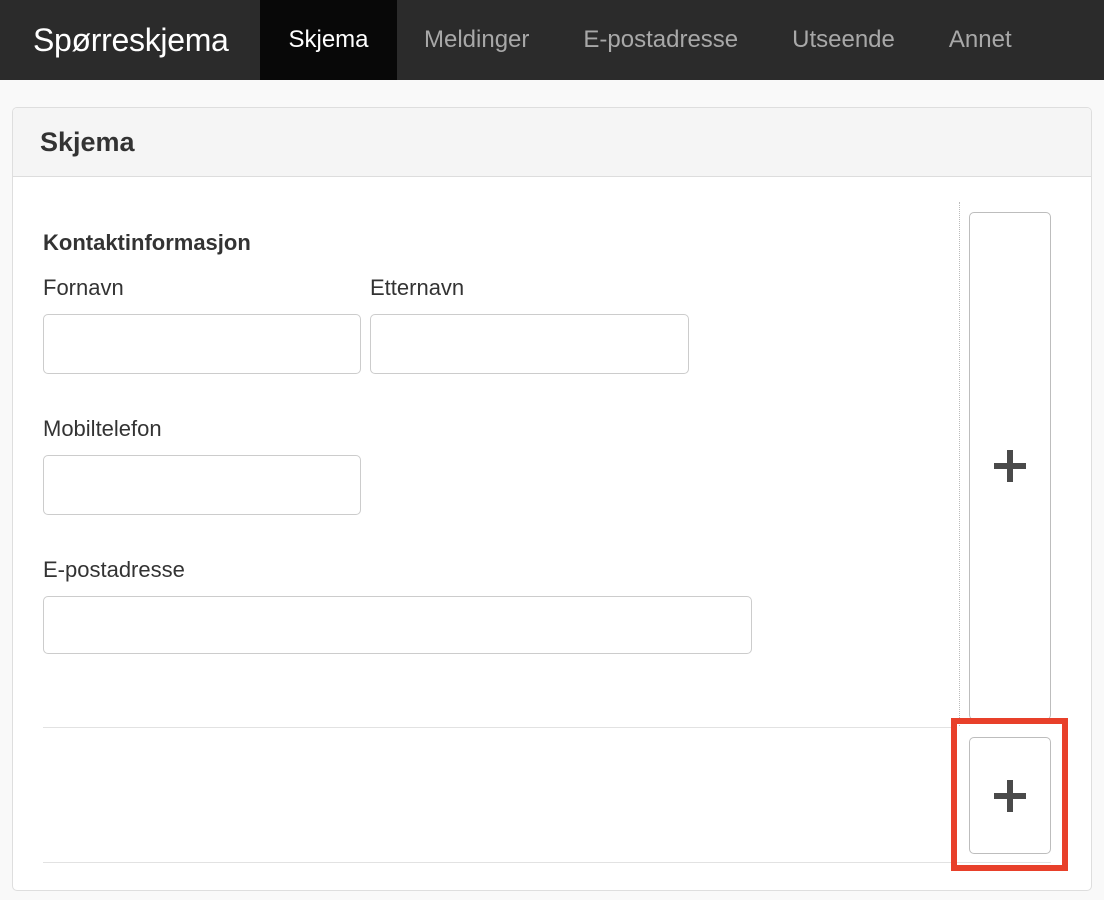  Describe the element at coordinates (843, 40) in the screenshot. I see `tab-utseende: Utseende` at that location.